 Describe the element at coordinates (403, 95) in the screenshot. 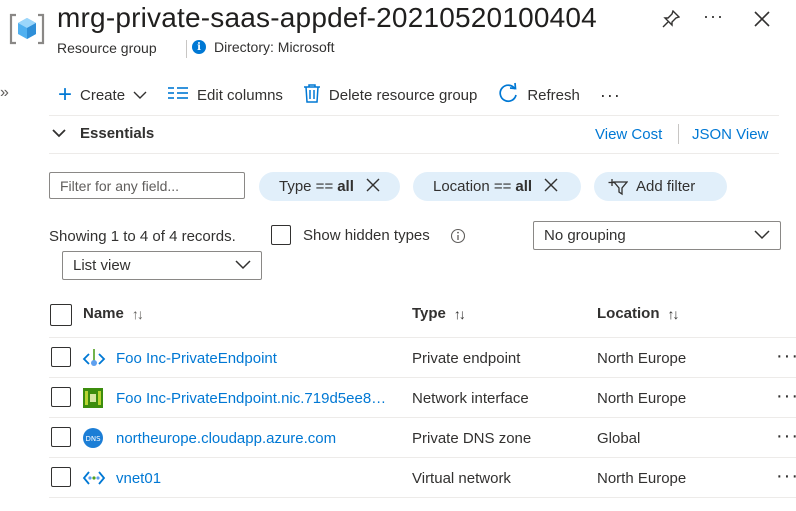

I see `delete-label: Delete resource group` at that location.